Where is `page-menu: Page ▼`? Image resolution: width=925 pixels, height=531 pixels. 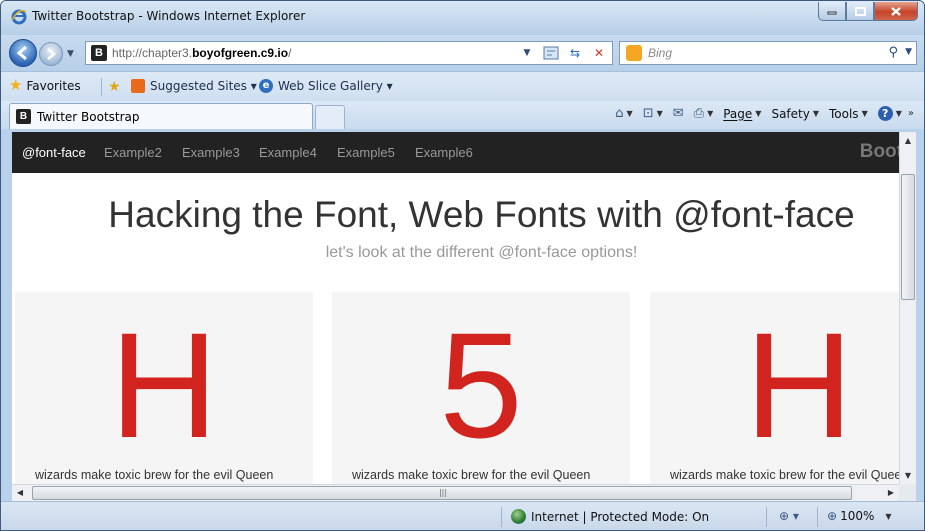
page-menu: Page ▼ is located at coordinates (742, 114).